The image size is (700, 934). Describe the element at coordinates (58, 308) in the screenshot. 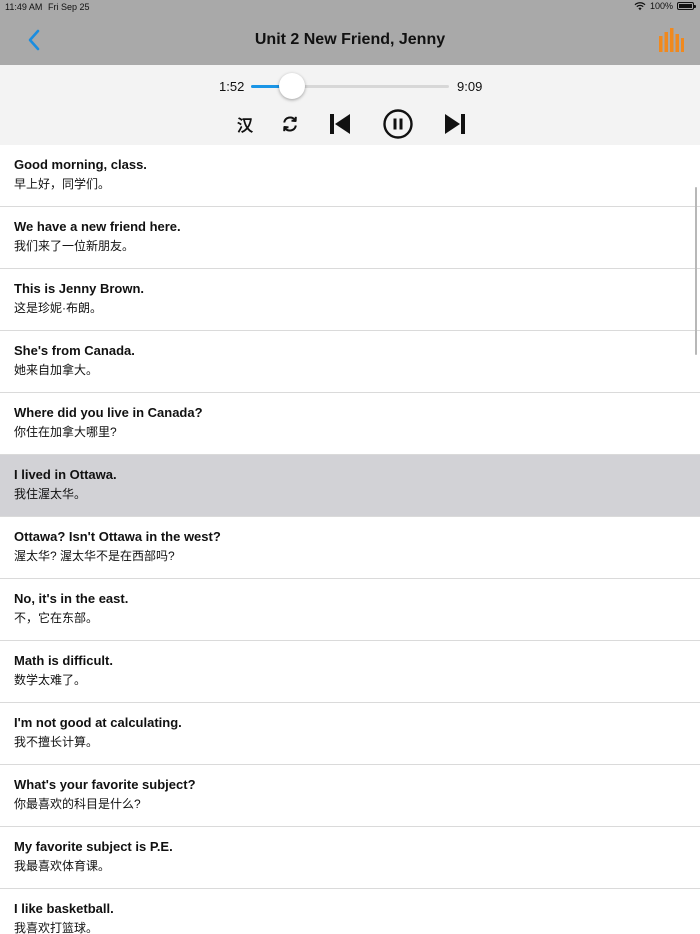

I see `sentence-chinese: 这是珍妮·布朗。` at that location.